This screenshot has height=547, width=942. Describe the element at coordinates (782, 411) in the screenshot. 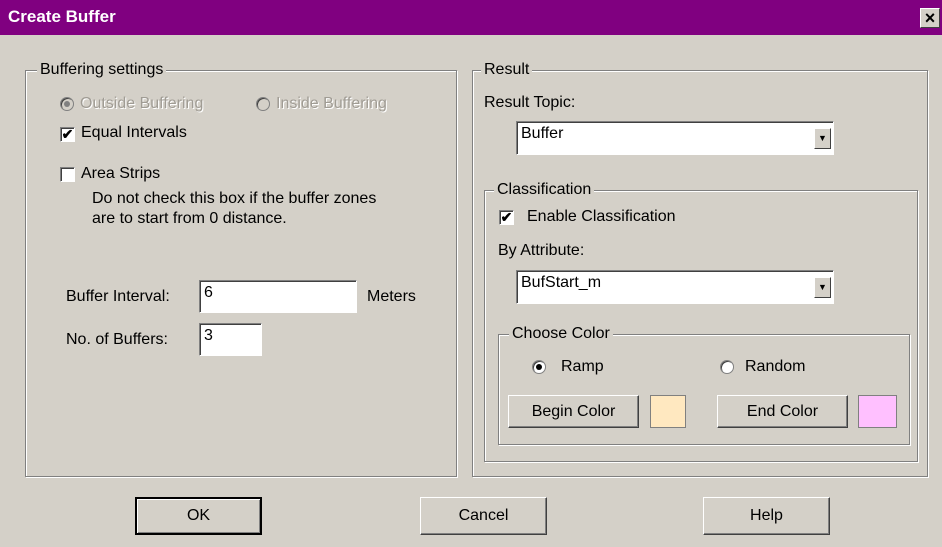

I see `end-color-button: End Color` at that location.